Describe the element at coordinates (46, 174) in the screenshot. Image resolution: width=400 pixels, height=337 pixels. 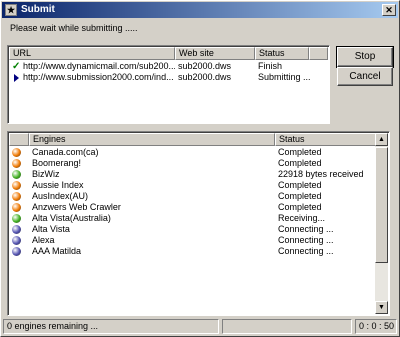
I see `engine-name: BizWiz` at that location.